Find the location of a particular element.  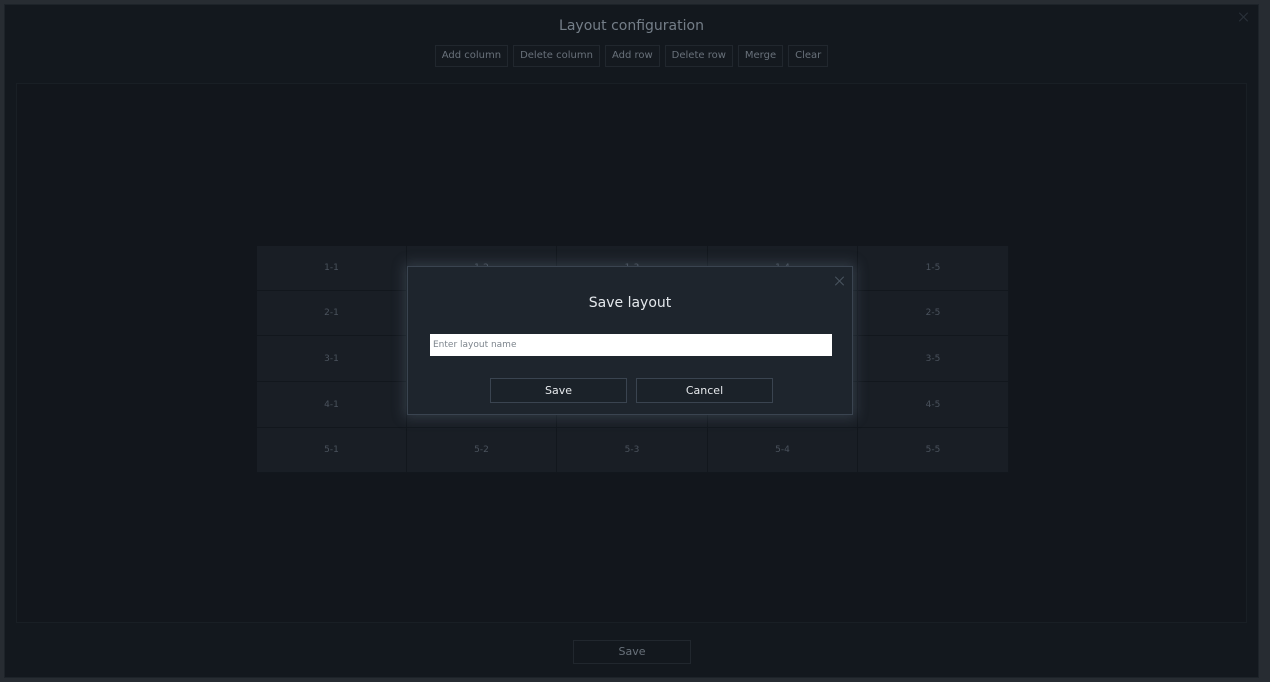

dialog-title: Save layout is located at coordinates (630, 303).